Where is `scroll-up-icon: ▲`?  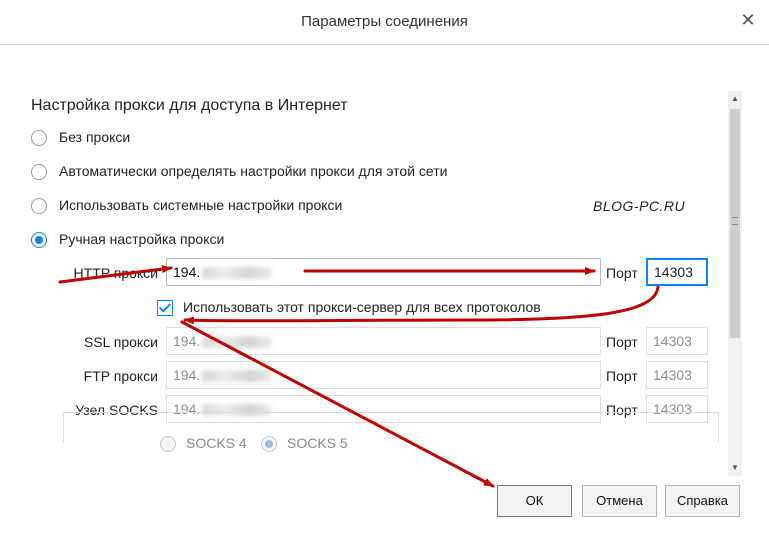
scroll-up-icon: ▲ is located at coordinates (735, 99).